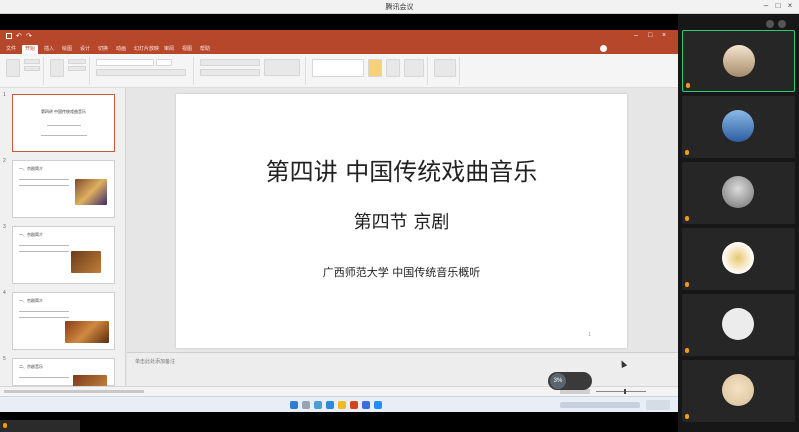 This screenshot has height=432, width=799. I want to click on meeting-app-icon, so click(366, 405).